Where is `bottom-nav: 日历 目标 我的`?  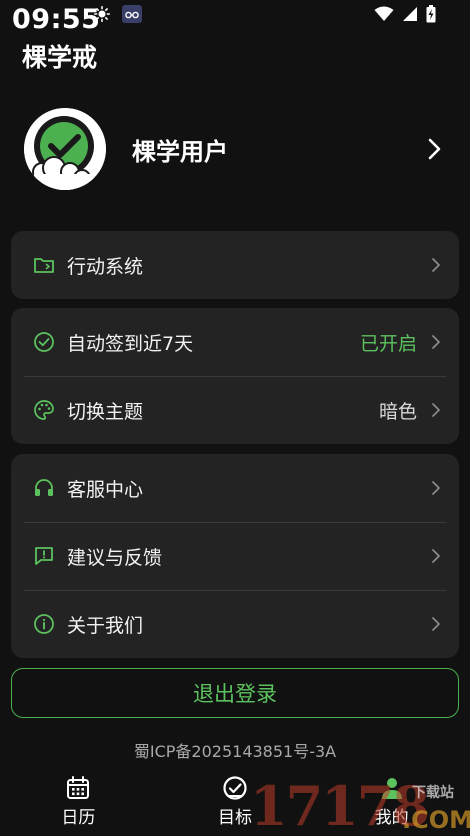 bottom-nav: 日历 目标 我的 is located at coordinates (235, 803).